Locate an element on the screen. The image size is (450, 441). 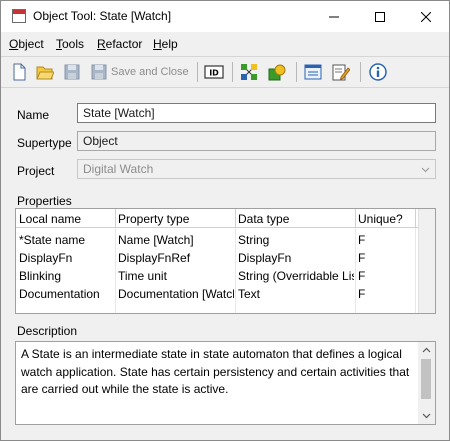
menu-tools-label: ools is located at coordinates (73, 44).